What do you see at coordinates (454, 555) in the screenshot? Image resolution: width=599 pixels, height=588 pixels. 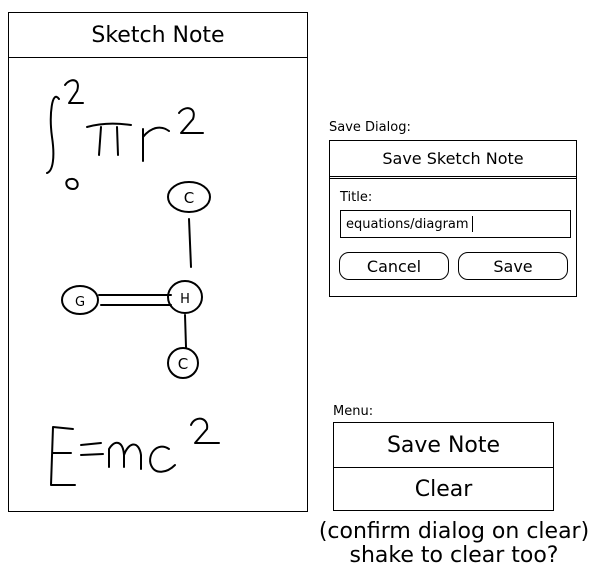 I see `shake-note: shake to clear too?` at bounding box center [454, 555].